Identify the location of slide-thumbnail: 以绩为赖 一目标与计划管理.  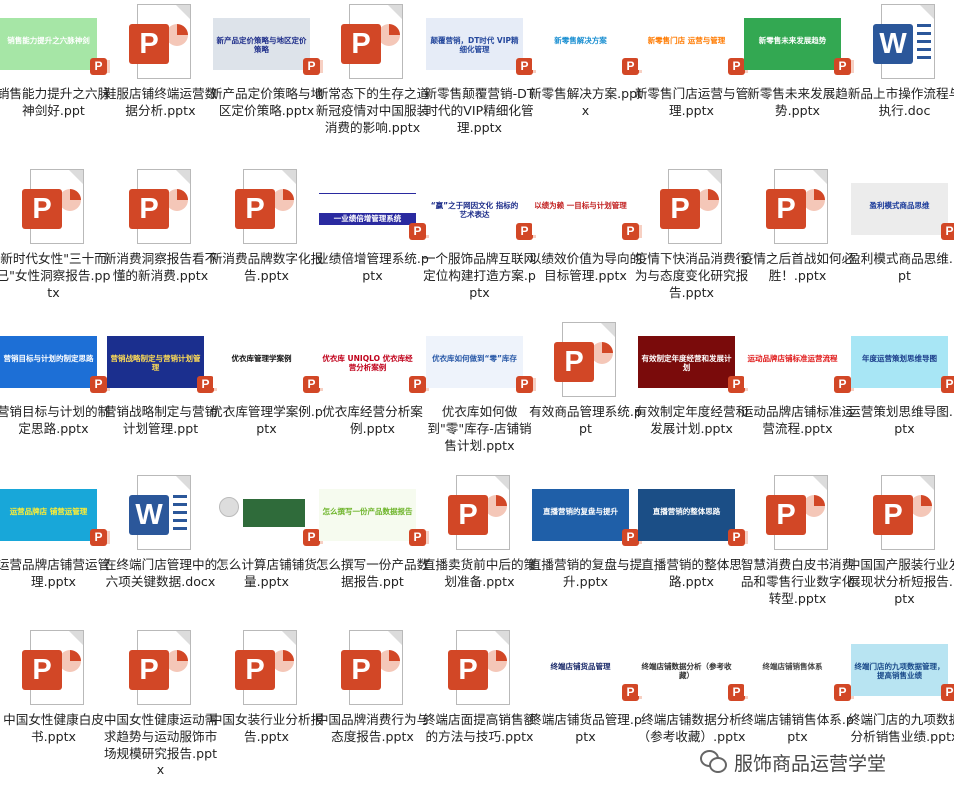
(580, 209).